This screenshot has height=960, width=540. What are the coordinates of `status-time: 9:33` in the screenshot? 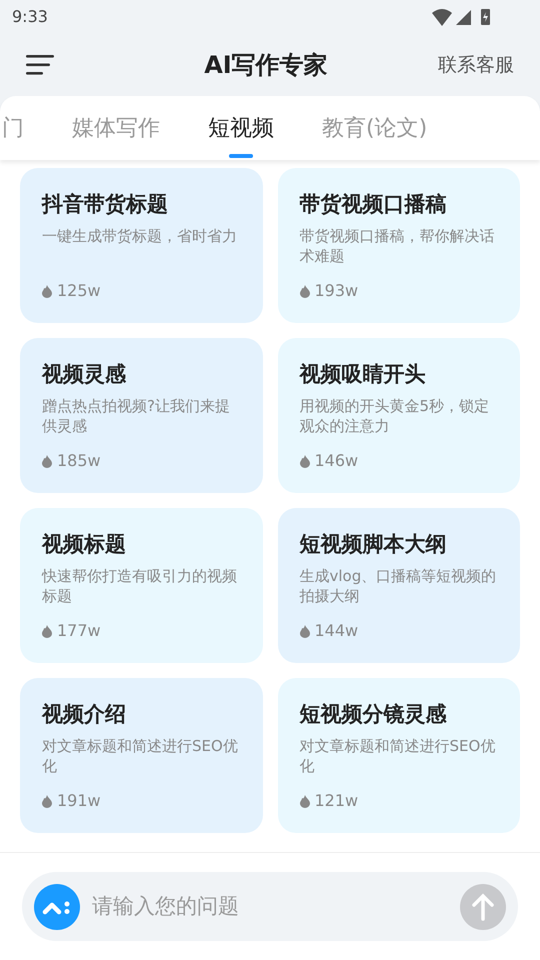 It's located at (30, 17).